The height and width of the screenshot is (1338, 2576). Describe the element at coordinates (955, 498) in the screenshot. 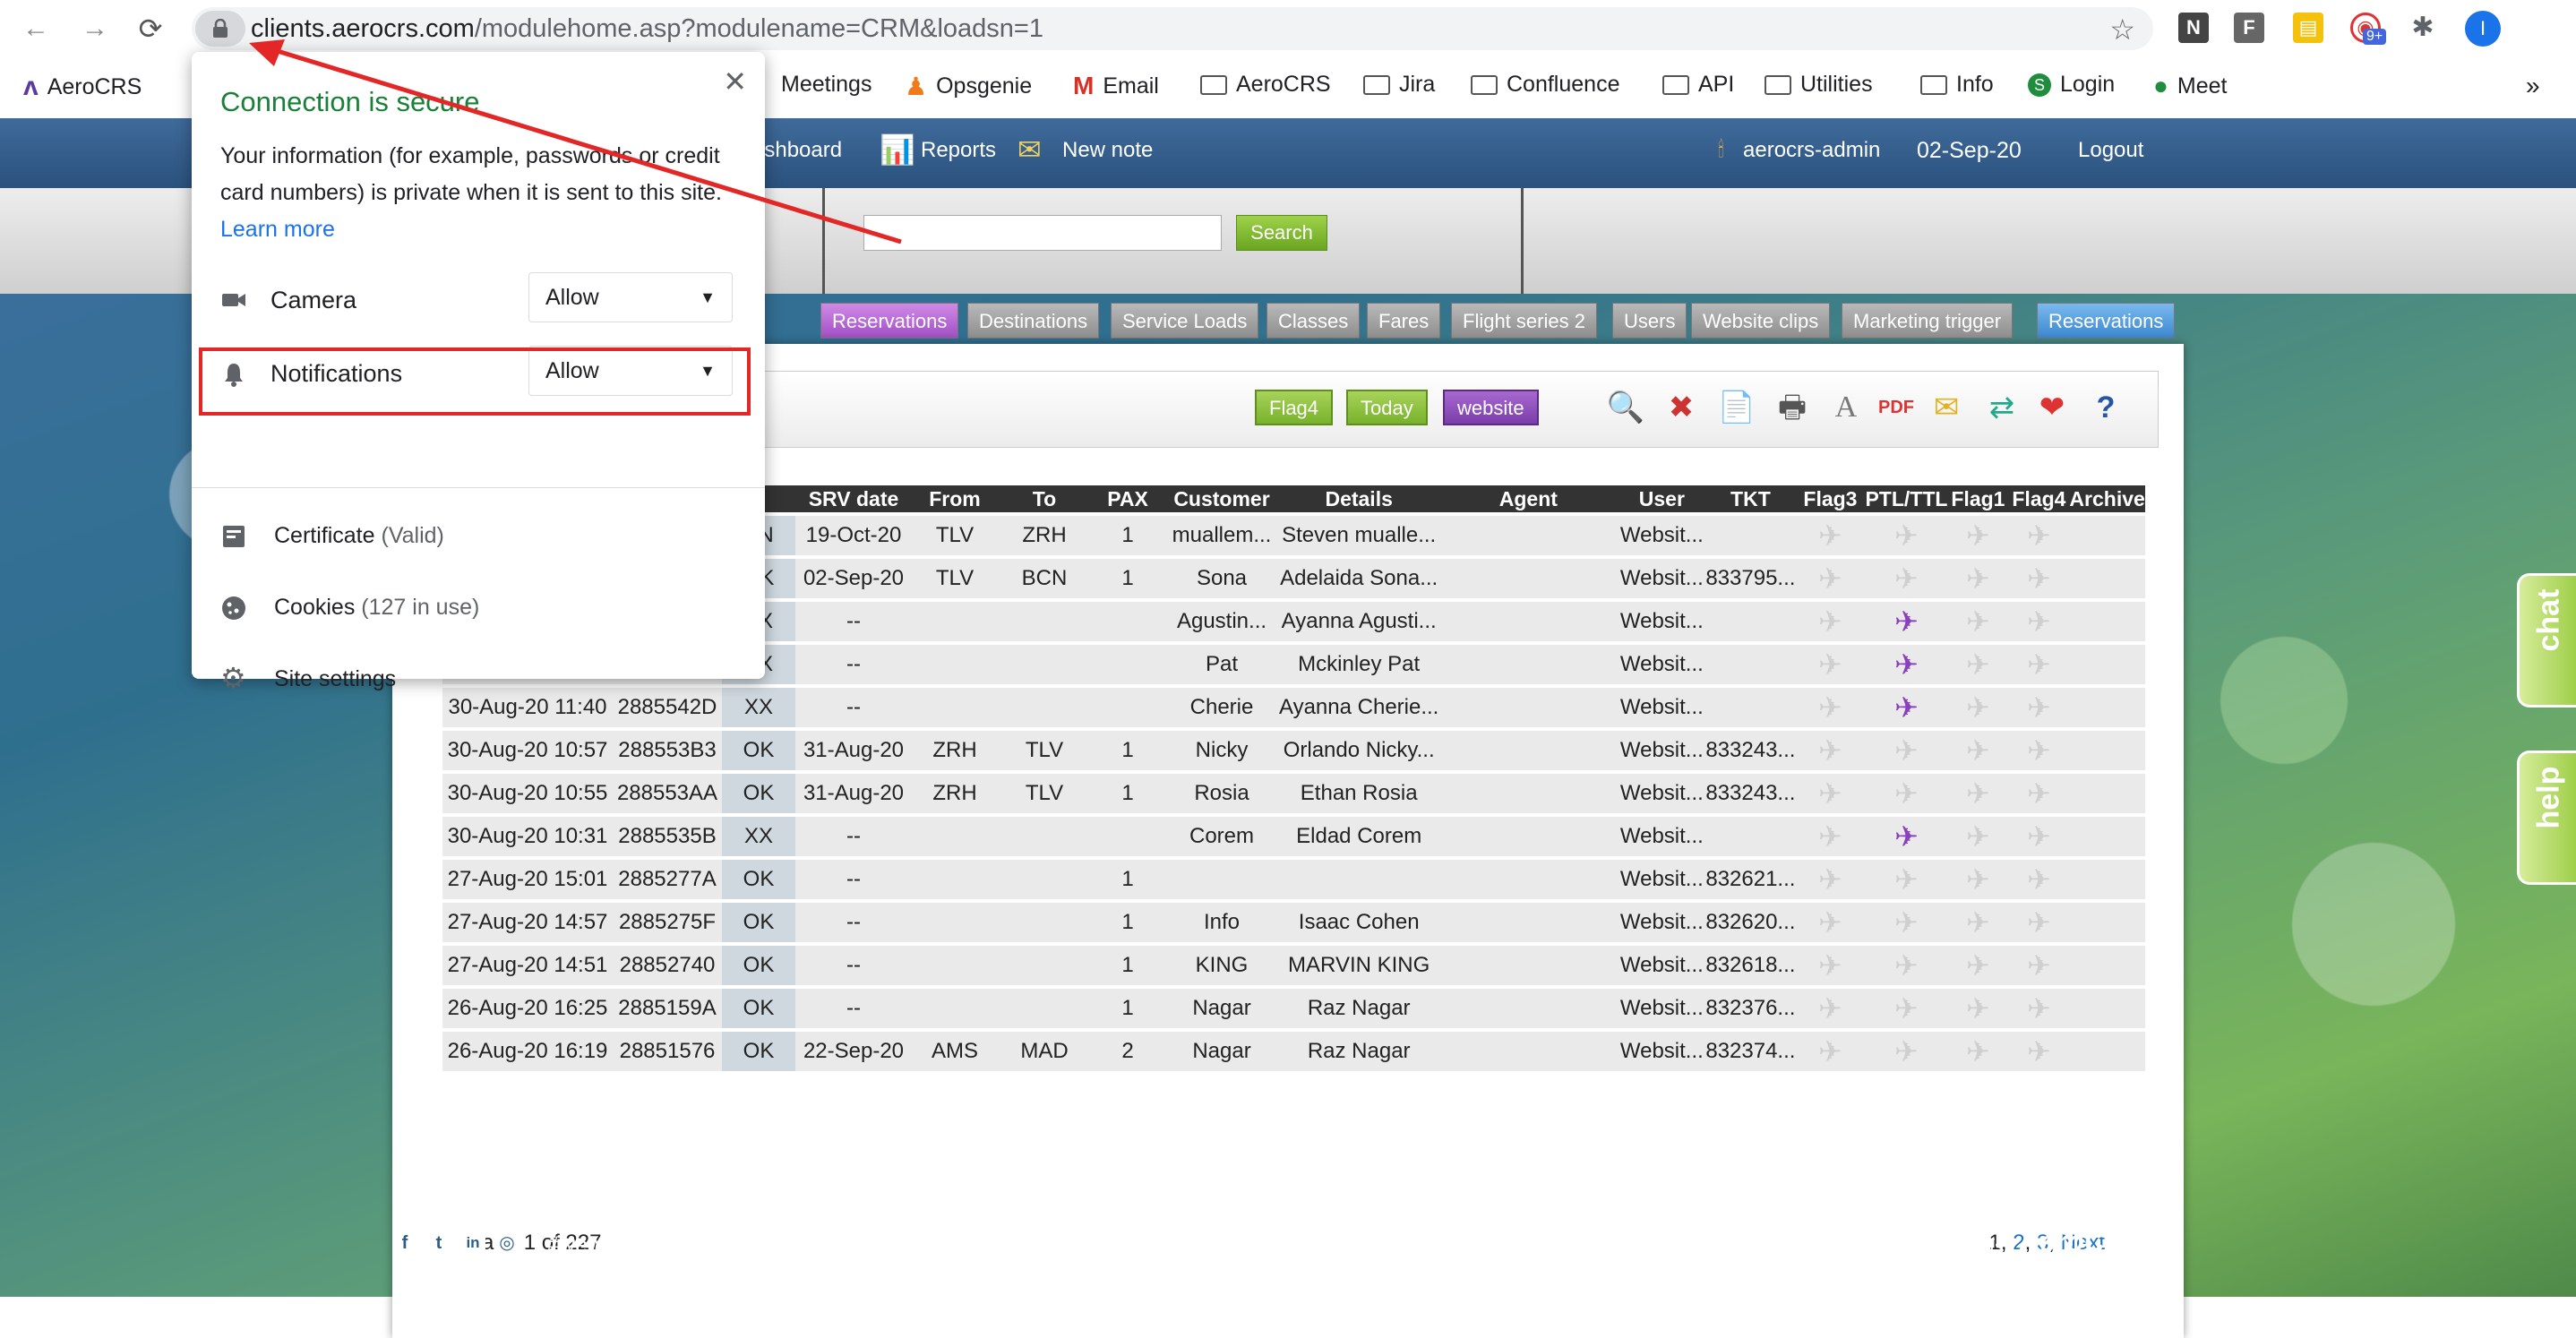

I see `col-from: From` at that location.